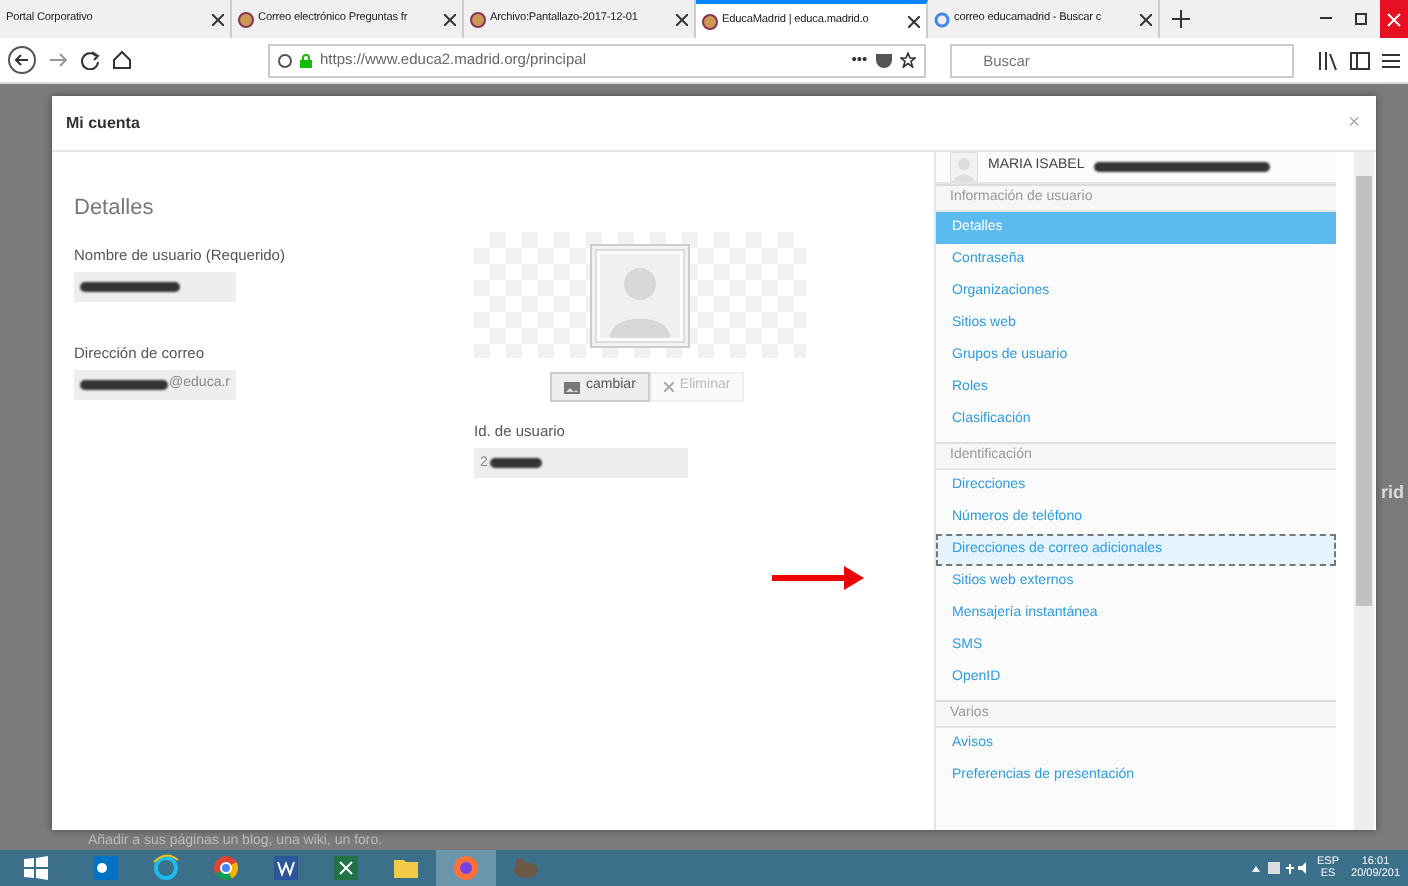 Image resolution: width=1408 pixels, height=886 pixels. I want to click on menu-icon, so click(1391, 60).